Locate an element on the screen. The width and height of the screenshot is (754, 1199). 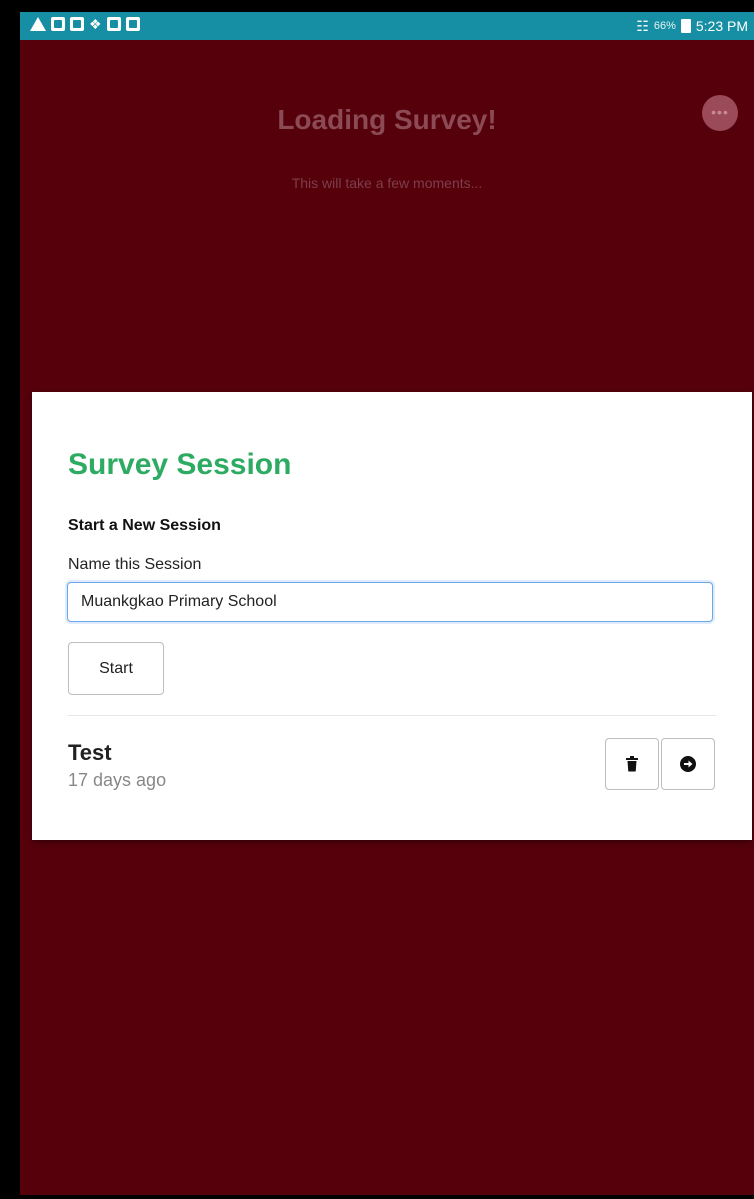
dropbox-icon: ❖ is located at coordinates (95, 24).